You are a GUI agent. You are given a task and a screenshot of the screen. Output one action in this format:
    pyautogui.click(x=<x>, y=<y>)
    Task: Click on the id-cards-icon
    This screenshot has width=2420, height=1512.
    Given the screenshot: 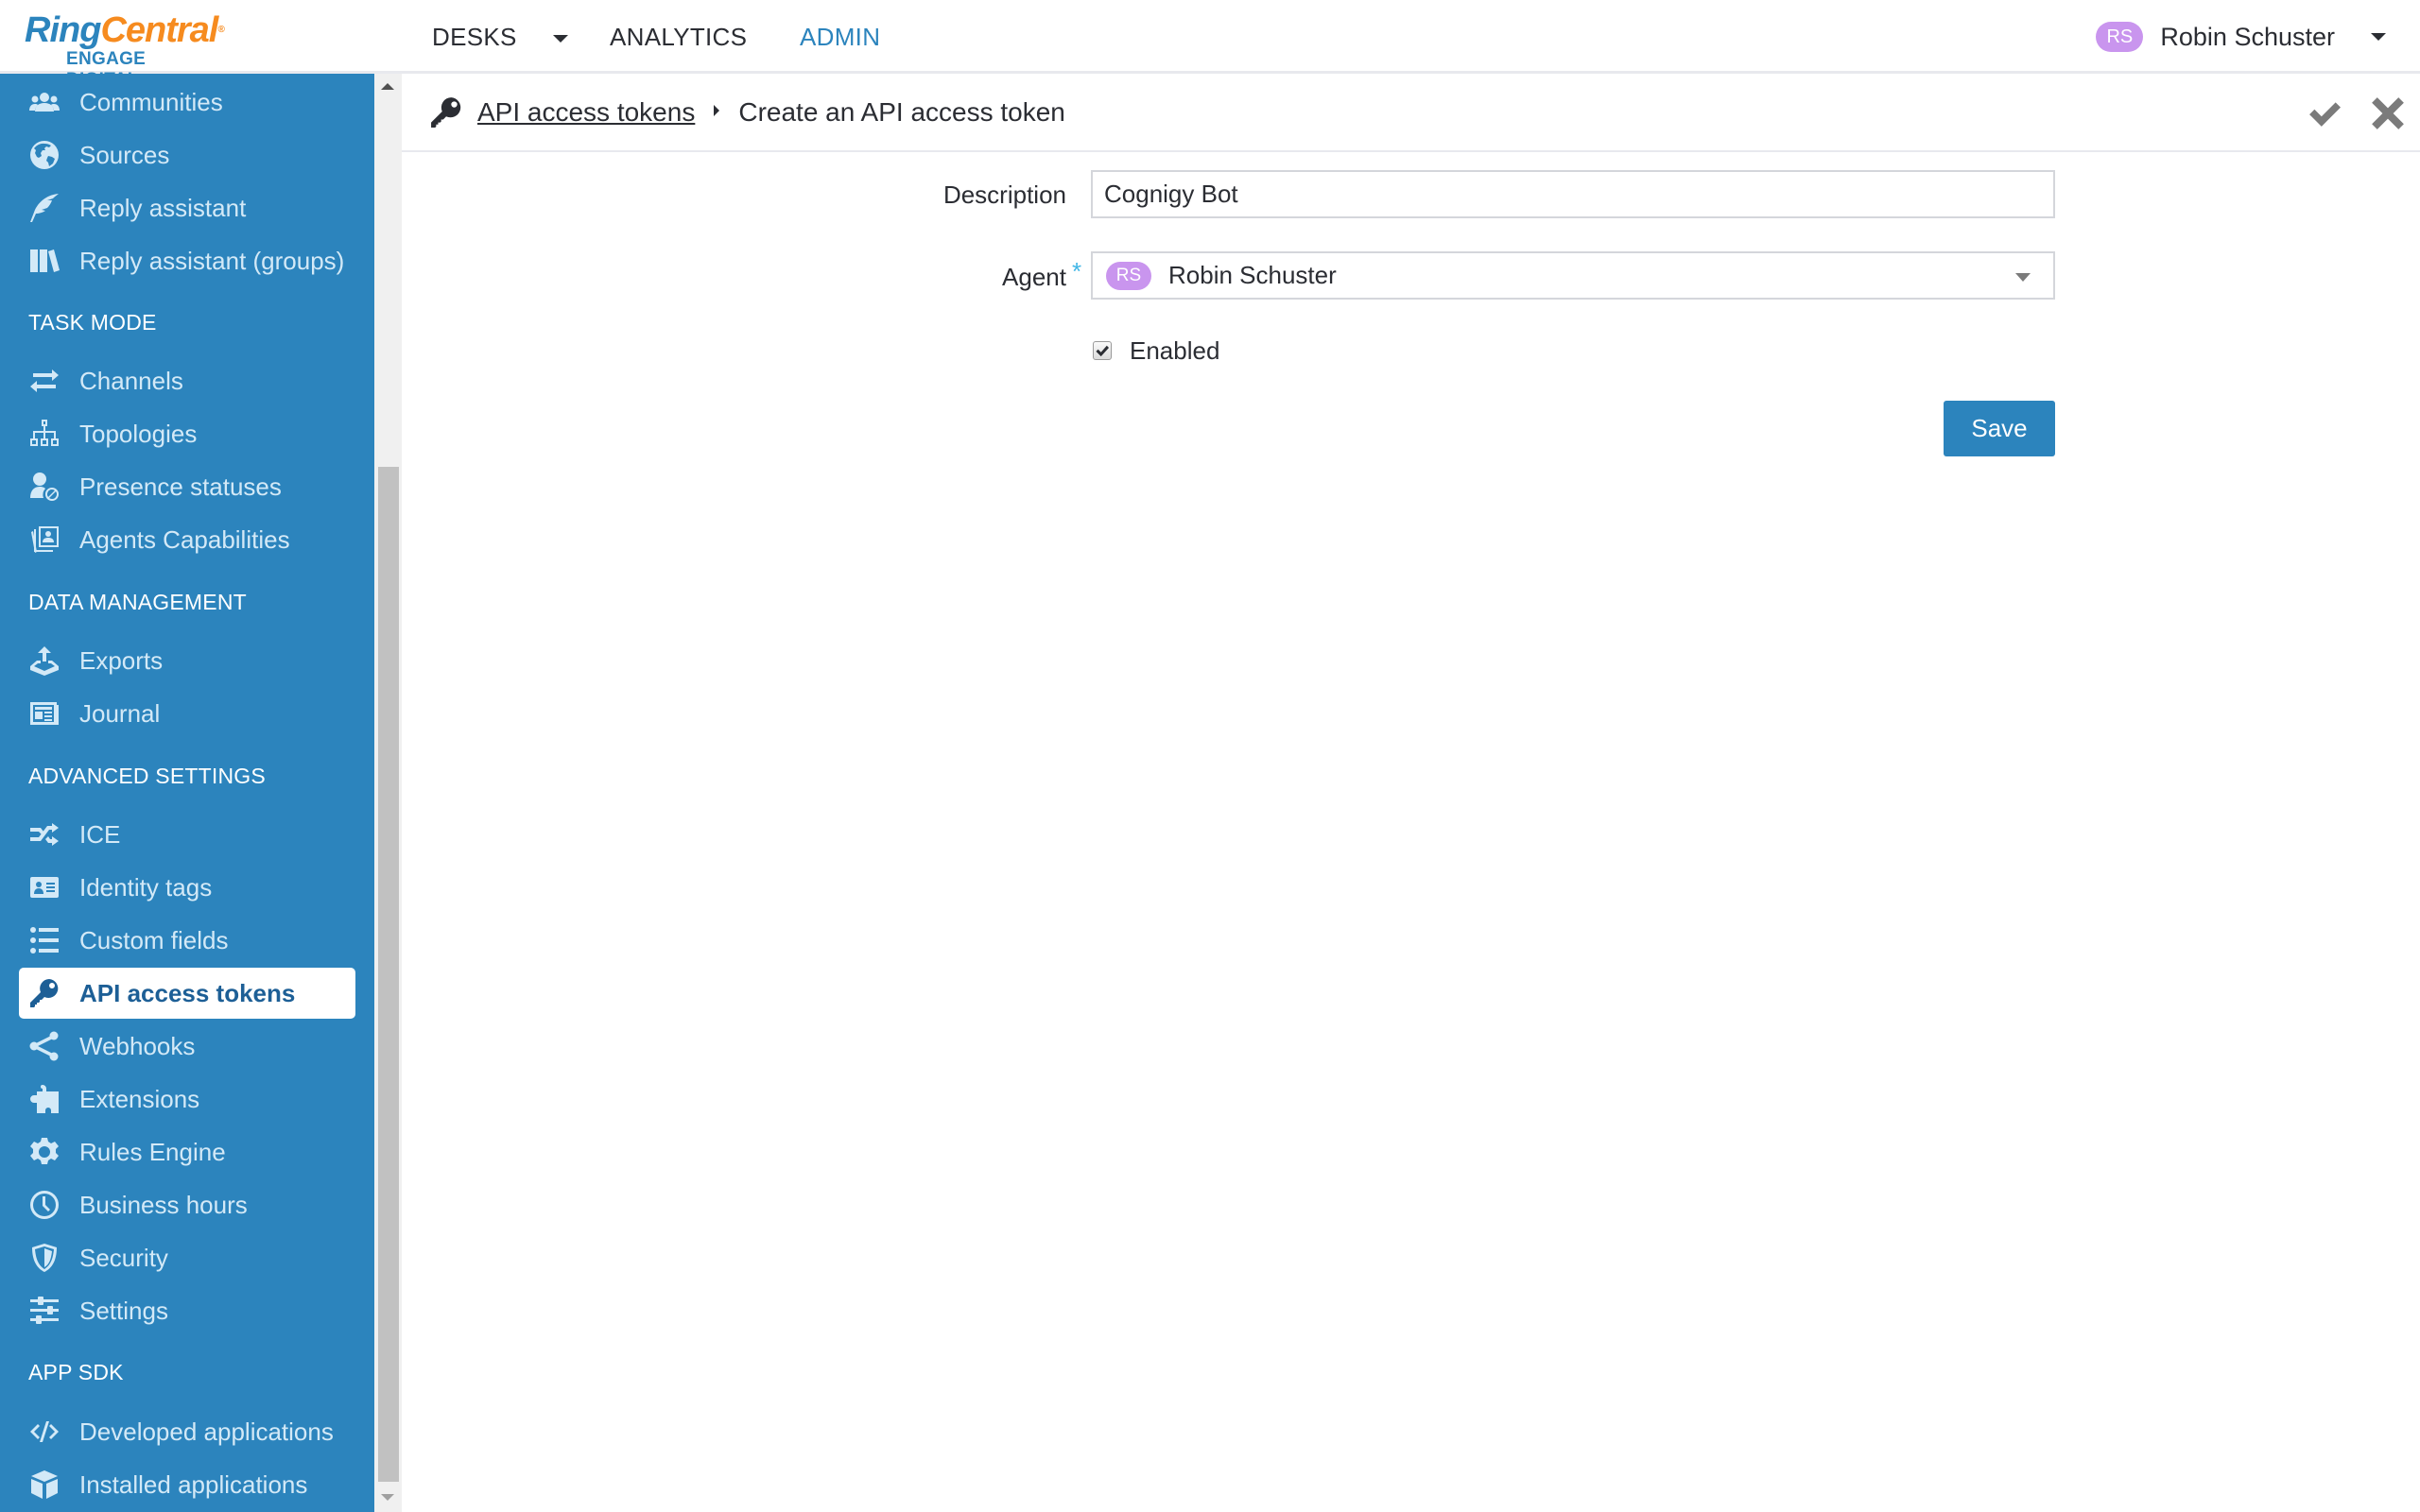 What is the action you would take?
    pyautogui.click(x=44, y=540)
    